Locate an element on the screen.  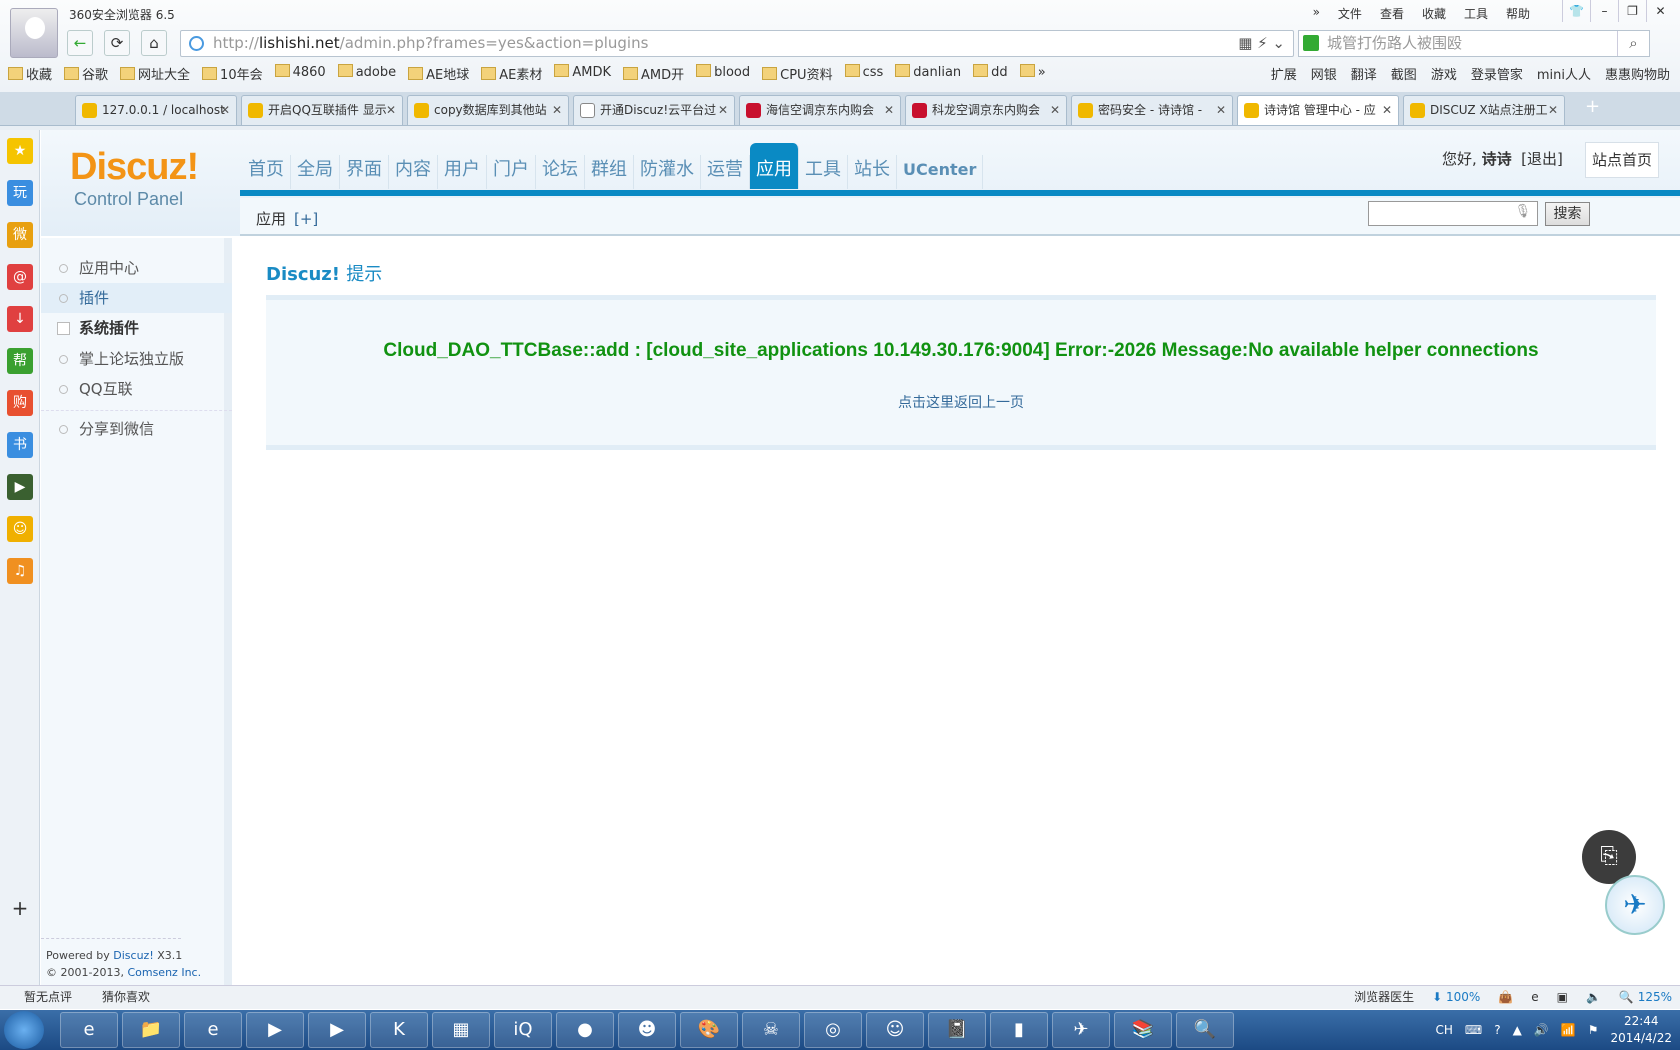
tab: 海信空调京东内购会 ✕ is located at coordinates (820, 110).